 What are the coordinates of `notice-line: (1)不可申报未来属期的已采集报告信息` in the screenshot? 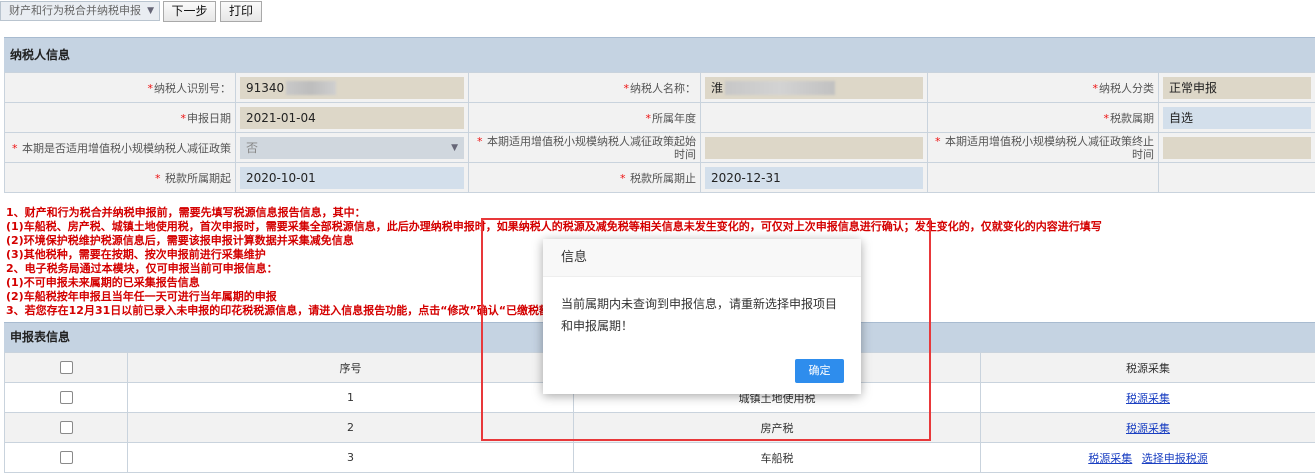 It's located at (103, 283).